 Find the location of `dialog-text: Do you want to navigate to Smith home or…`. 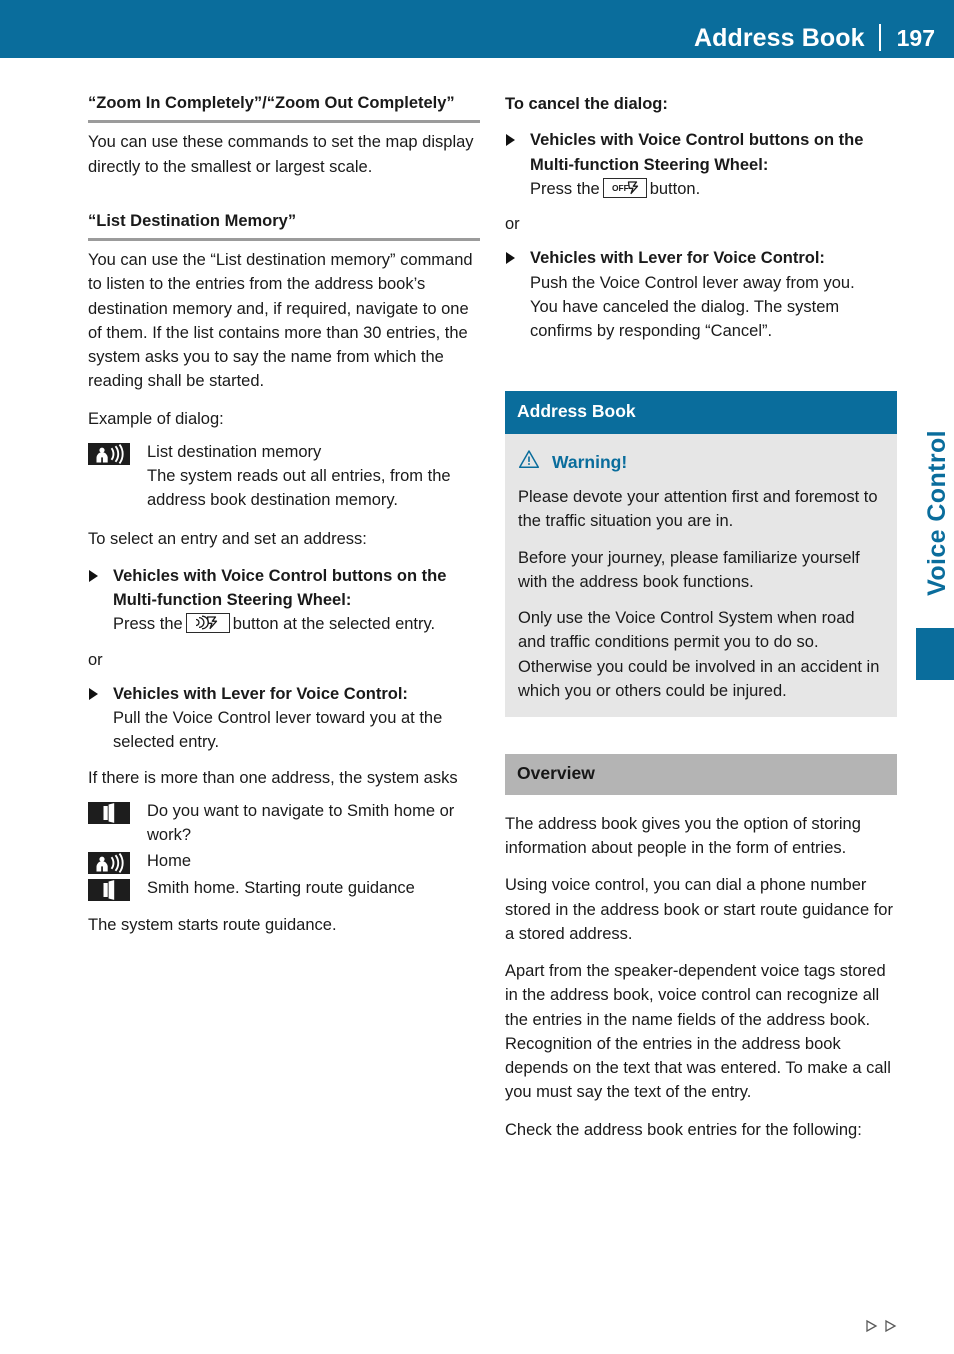

dialog-text: Do you want to navigate to Smith home or… is located at coordinates (301, 823).